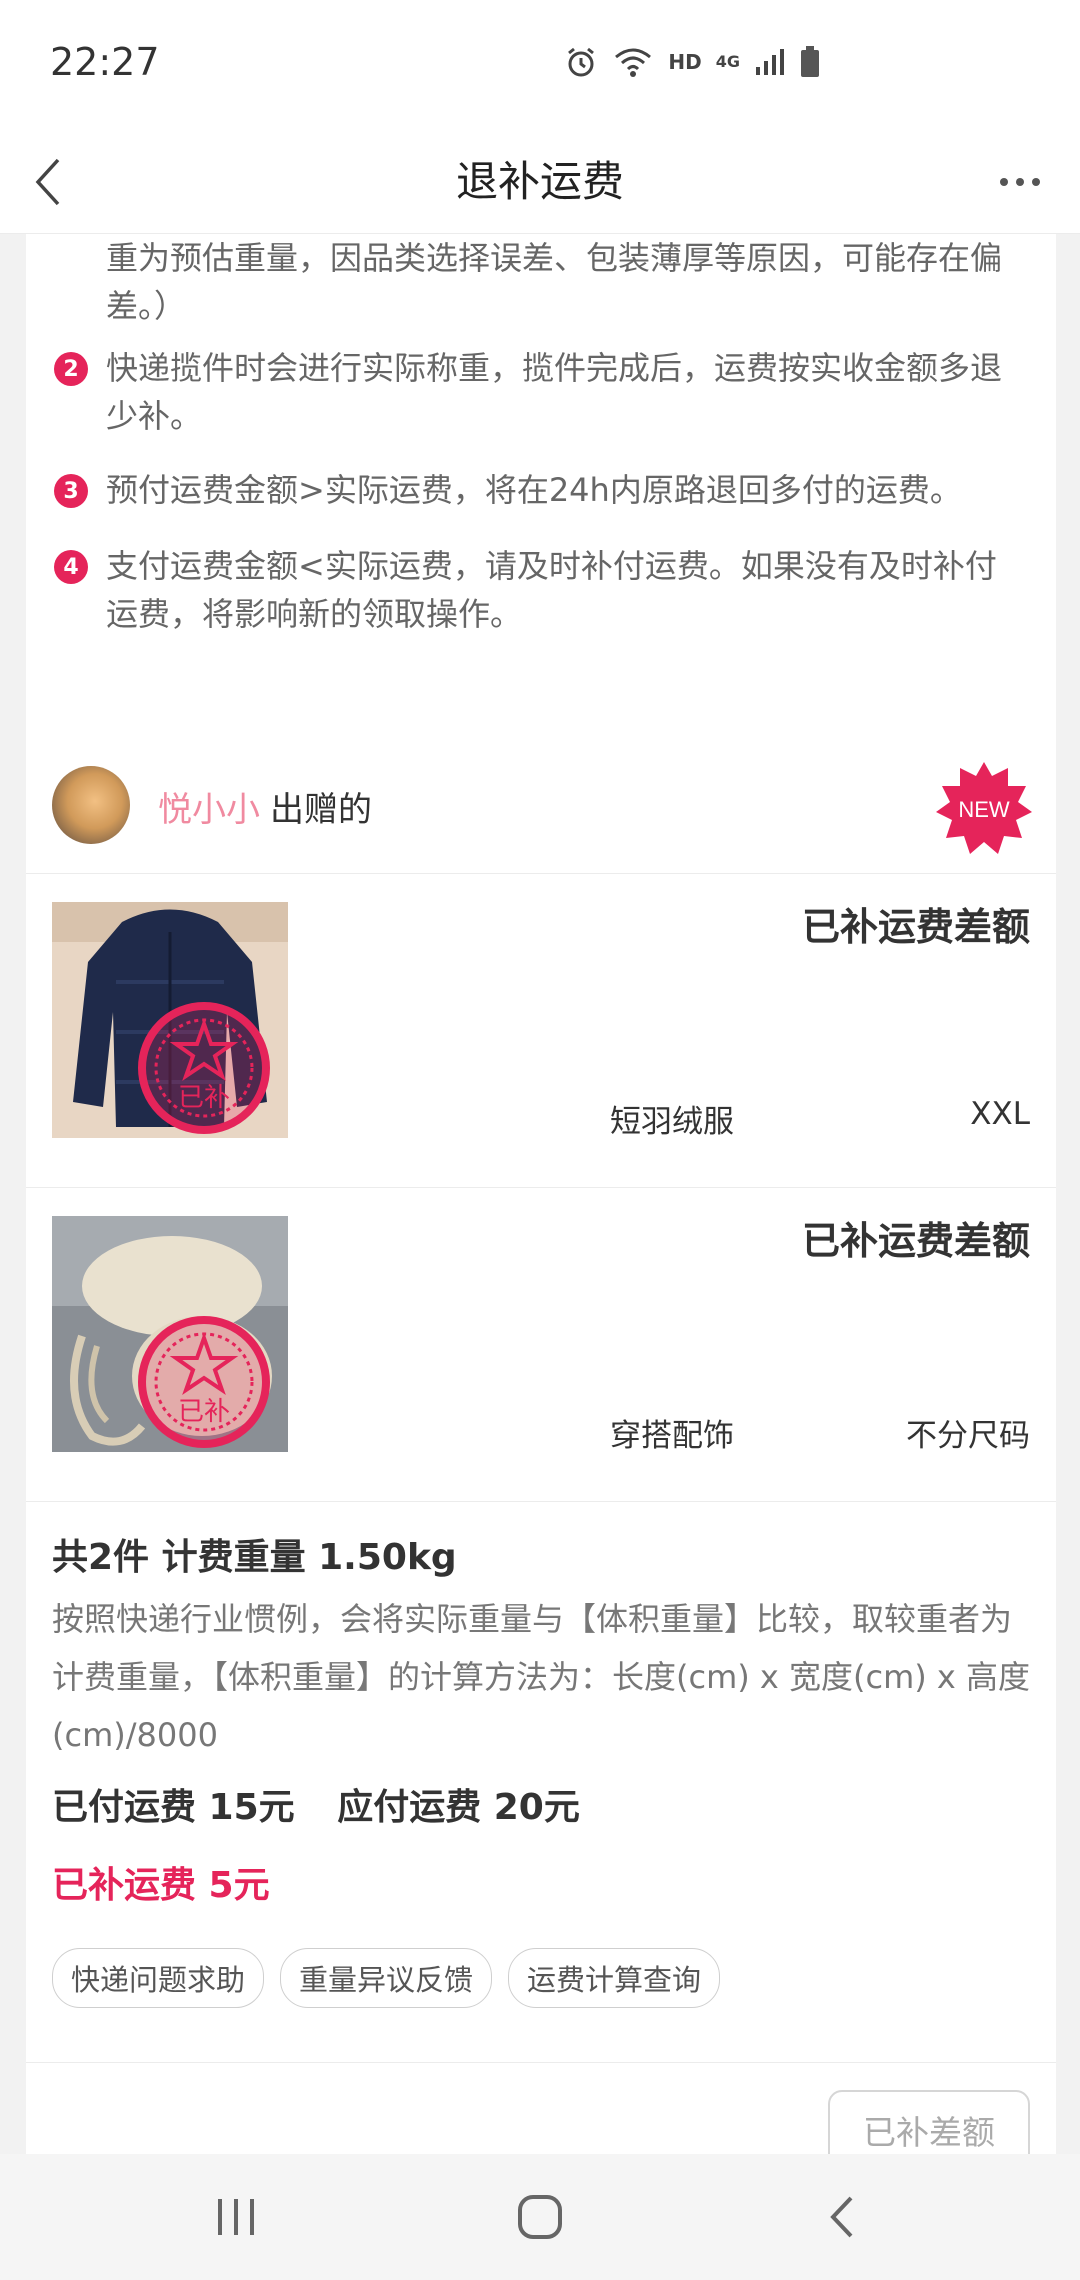  I want to click on status-time: 22:27, so click(105, 62).